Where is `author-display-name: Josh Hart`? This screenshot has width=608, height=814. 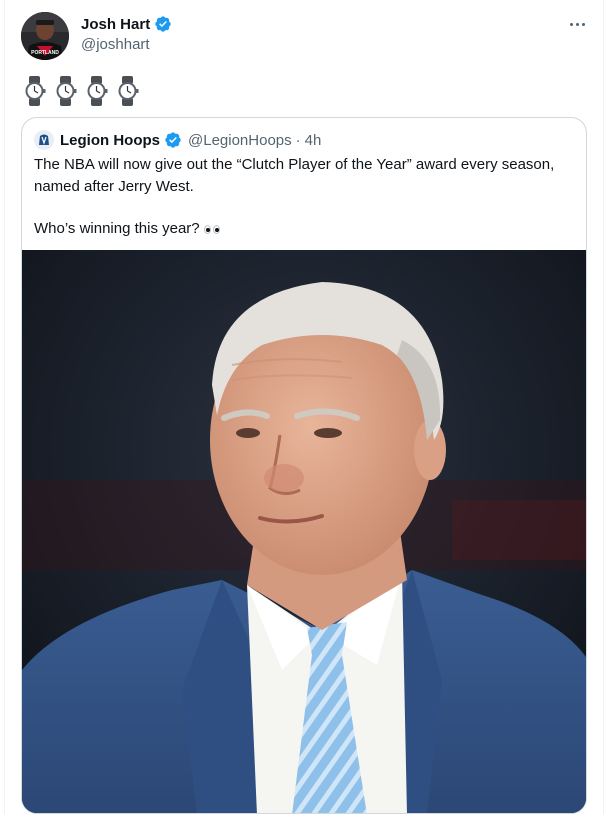 author-display-name: Josh Hart is located at coordinates (115, 24).